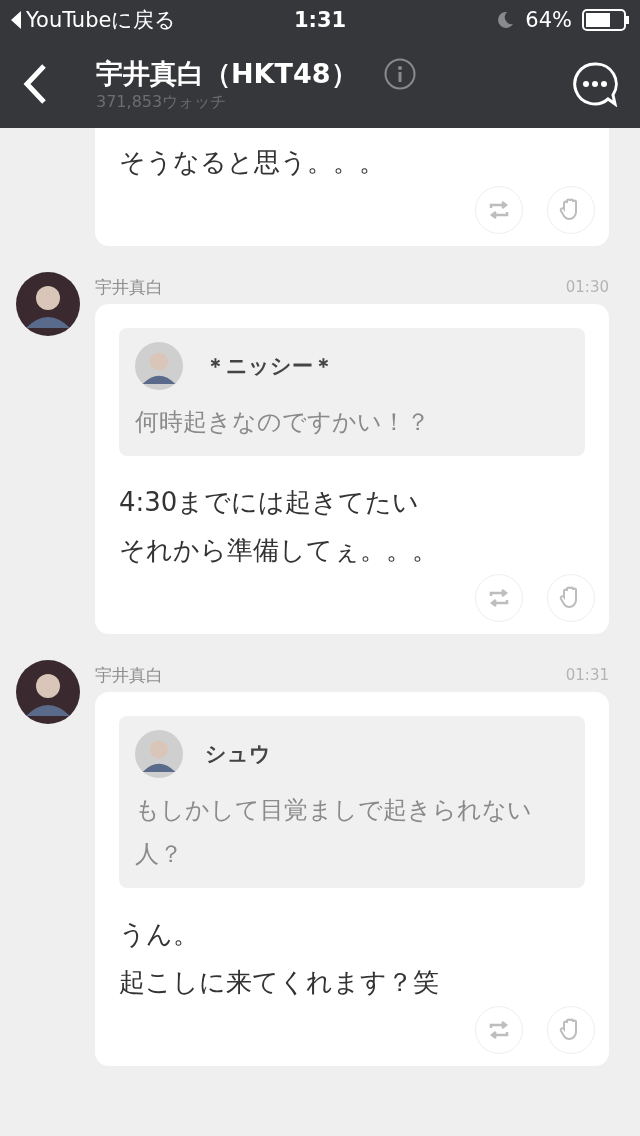 The image size is (640, 1136). I want to click on quoted-text: もしかして目覚ましで起きられない人？, so click(334, 832).